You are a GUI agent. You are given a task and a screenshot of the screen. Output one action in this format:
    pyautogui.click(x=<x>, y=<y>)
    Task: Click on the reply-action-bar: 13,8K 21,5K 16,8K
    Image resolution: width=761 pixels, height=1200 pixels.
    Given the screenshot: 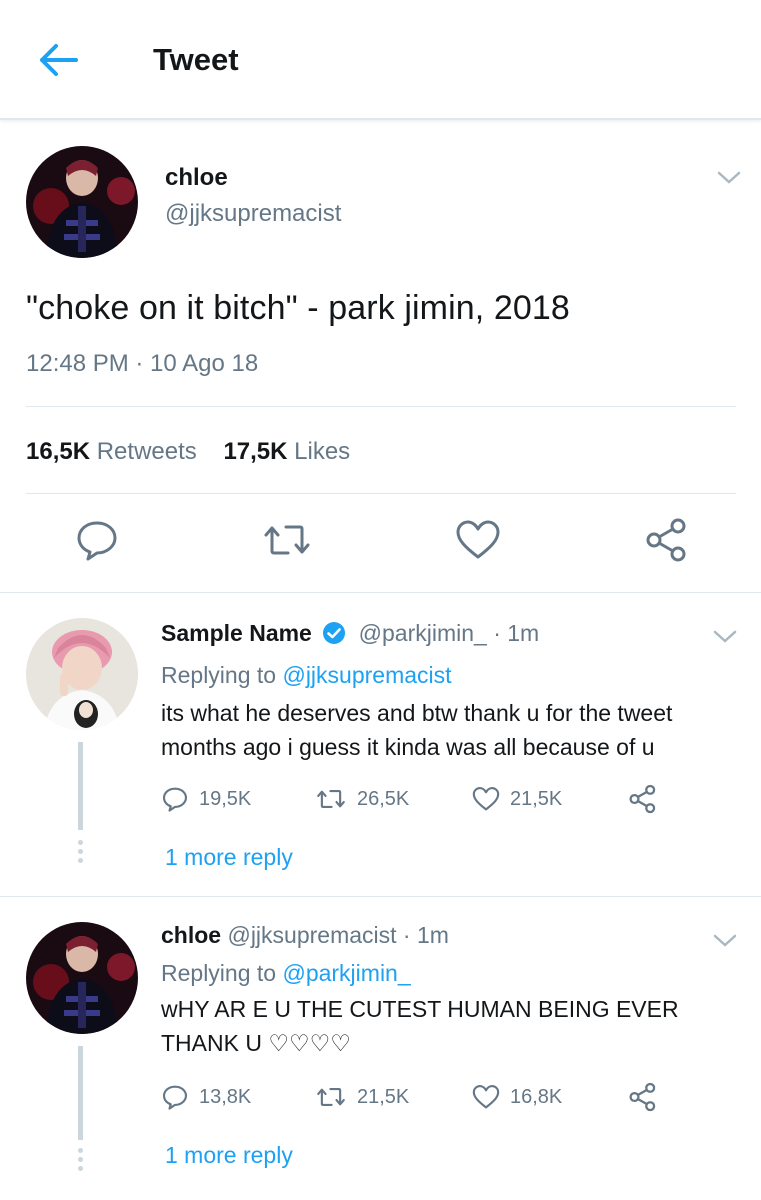 What is the action you would take?
    pyautogui.click(x=421, y=1097)
    